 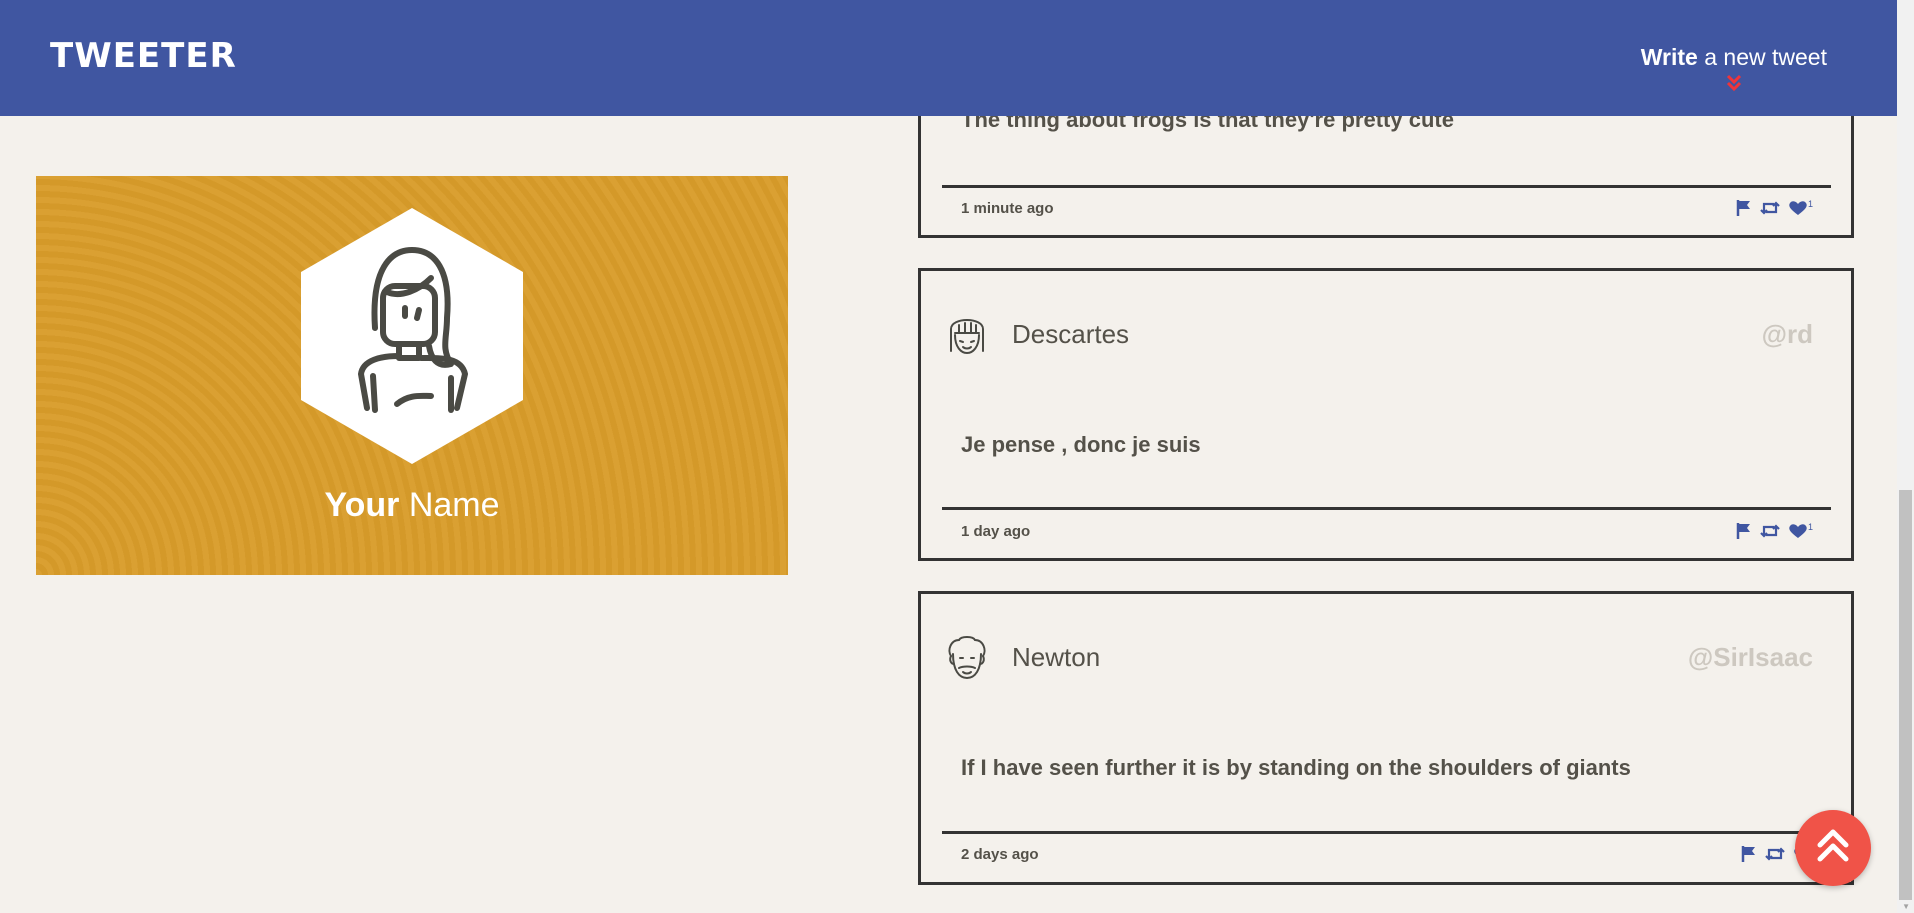 What do you see at coordinates (1905, 695) in the screenshot?
I see `scrollbar-thumb` at bounding box center [1905, 695].